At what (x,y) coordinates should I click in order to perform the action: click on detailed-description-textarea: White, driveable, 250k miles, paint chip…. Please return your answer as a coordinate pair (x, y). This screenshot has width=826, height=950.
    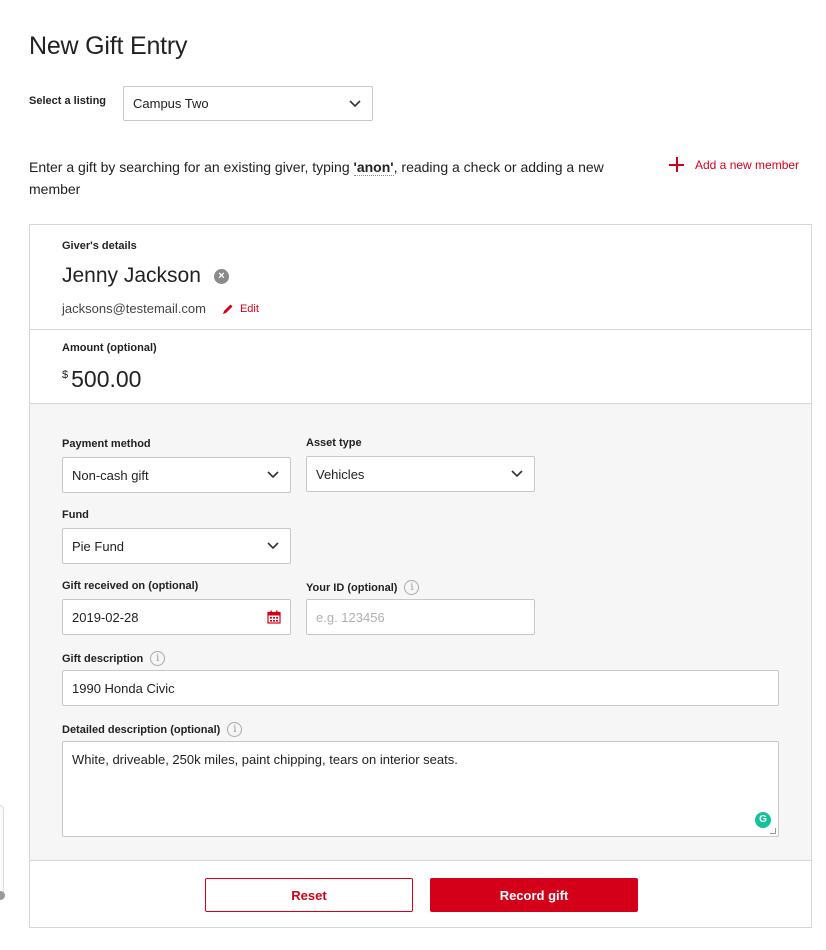
    Looking at the image, I should click on (420, 789).